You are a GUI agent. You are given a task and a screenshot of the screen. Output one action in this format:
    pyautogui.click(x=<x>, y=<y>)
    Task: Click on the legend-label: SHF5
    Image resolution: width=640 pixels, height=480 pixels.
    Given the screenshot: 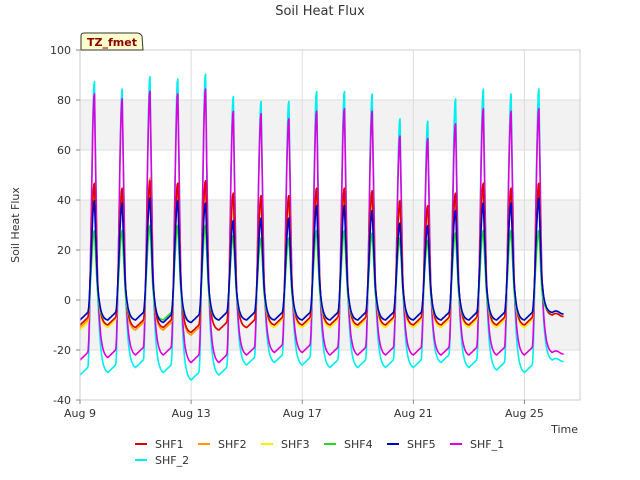 What is the action you would take?
    pyautogui.click(x=421, y=444)
    